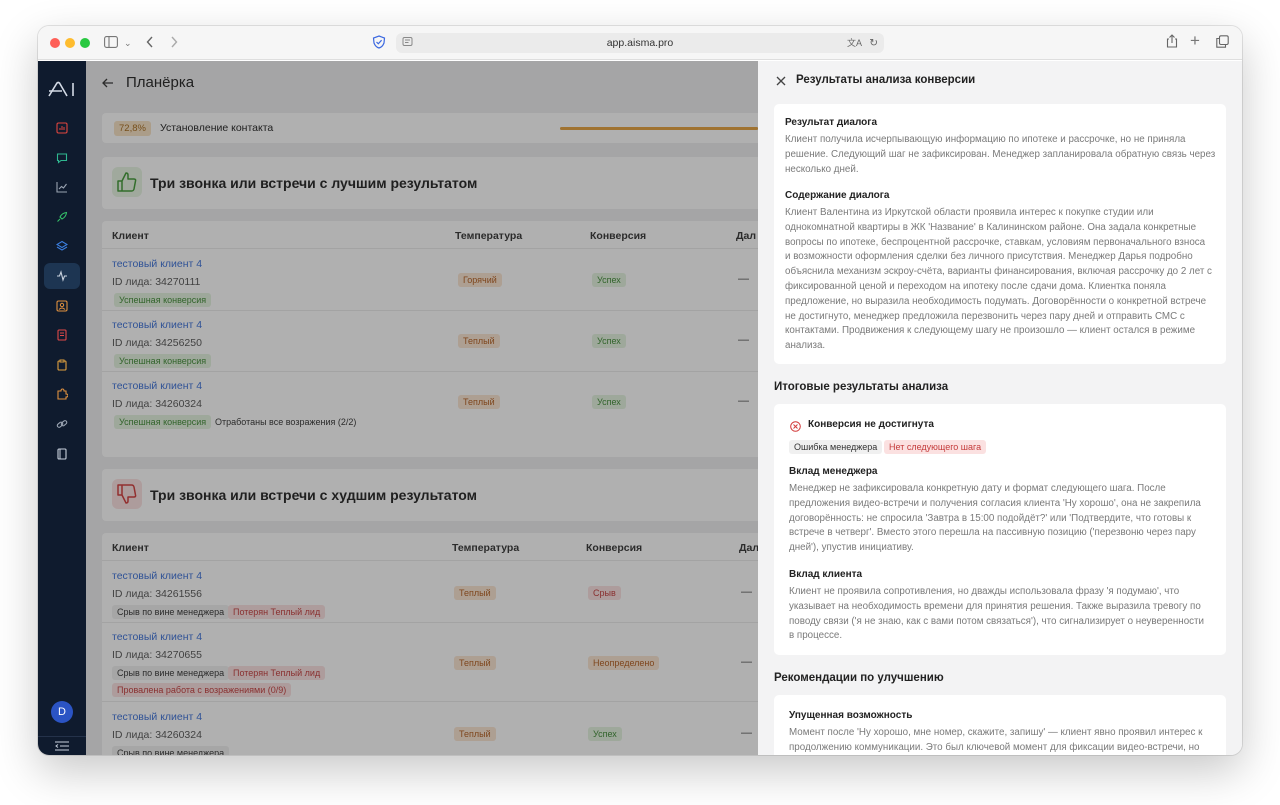 The height and width of the screenshot is (805, 1280). I want to click on chevron-down-icon: ⌄, so click(128, 43).